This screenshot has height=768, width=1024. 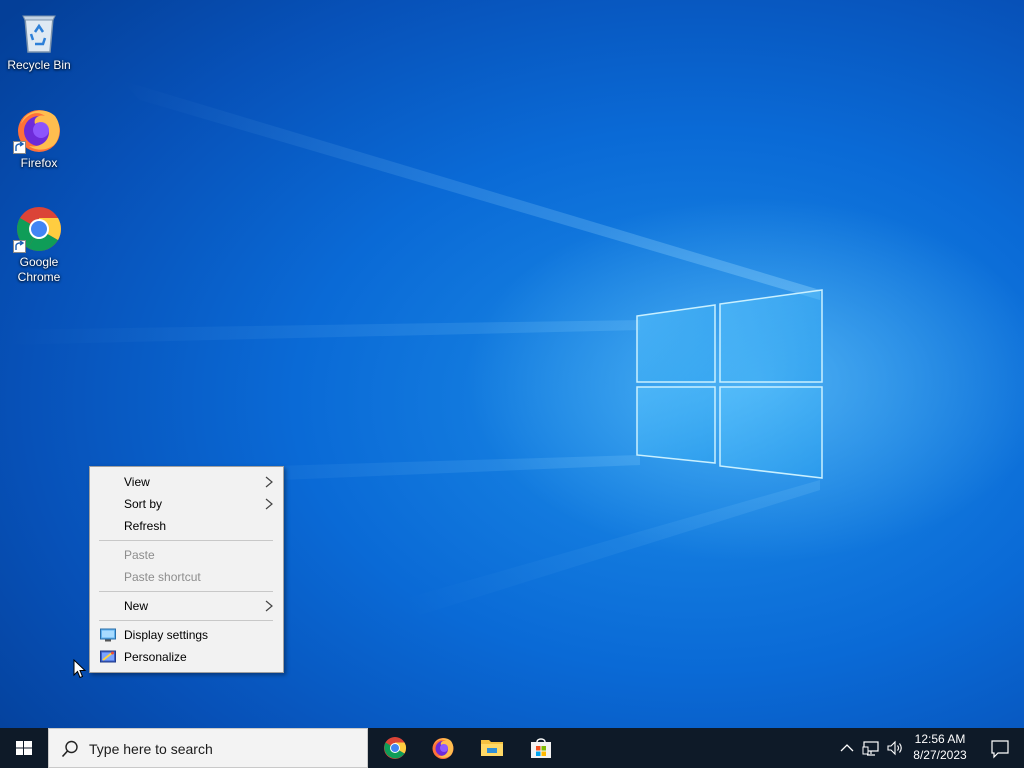 What do you see at coordinates (940, 747) in the screenshot?
I see `taskbar-clock: 12:56 AM 8/27/2023` at bounding box center [940, 747].